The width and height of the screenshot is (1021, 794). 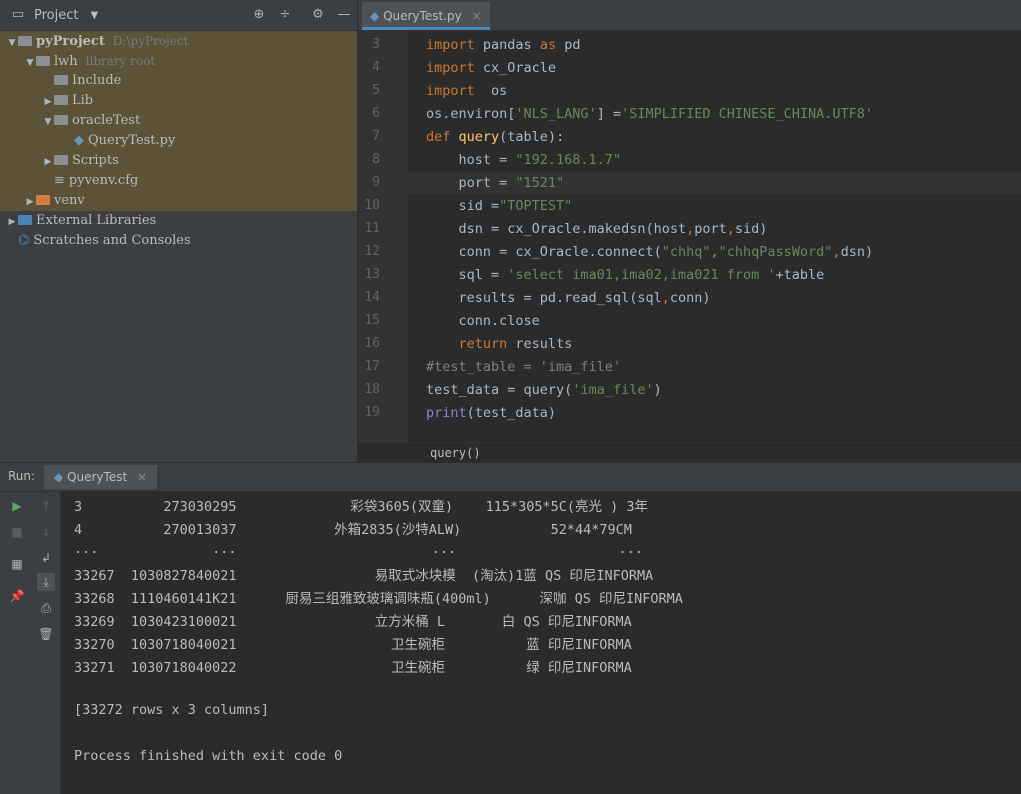 I want to click on tree-item-include: Include, so click(x=178, y=81).